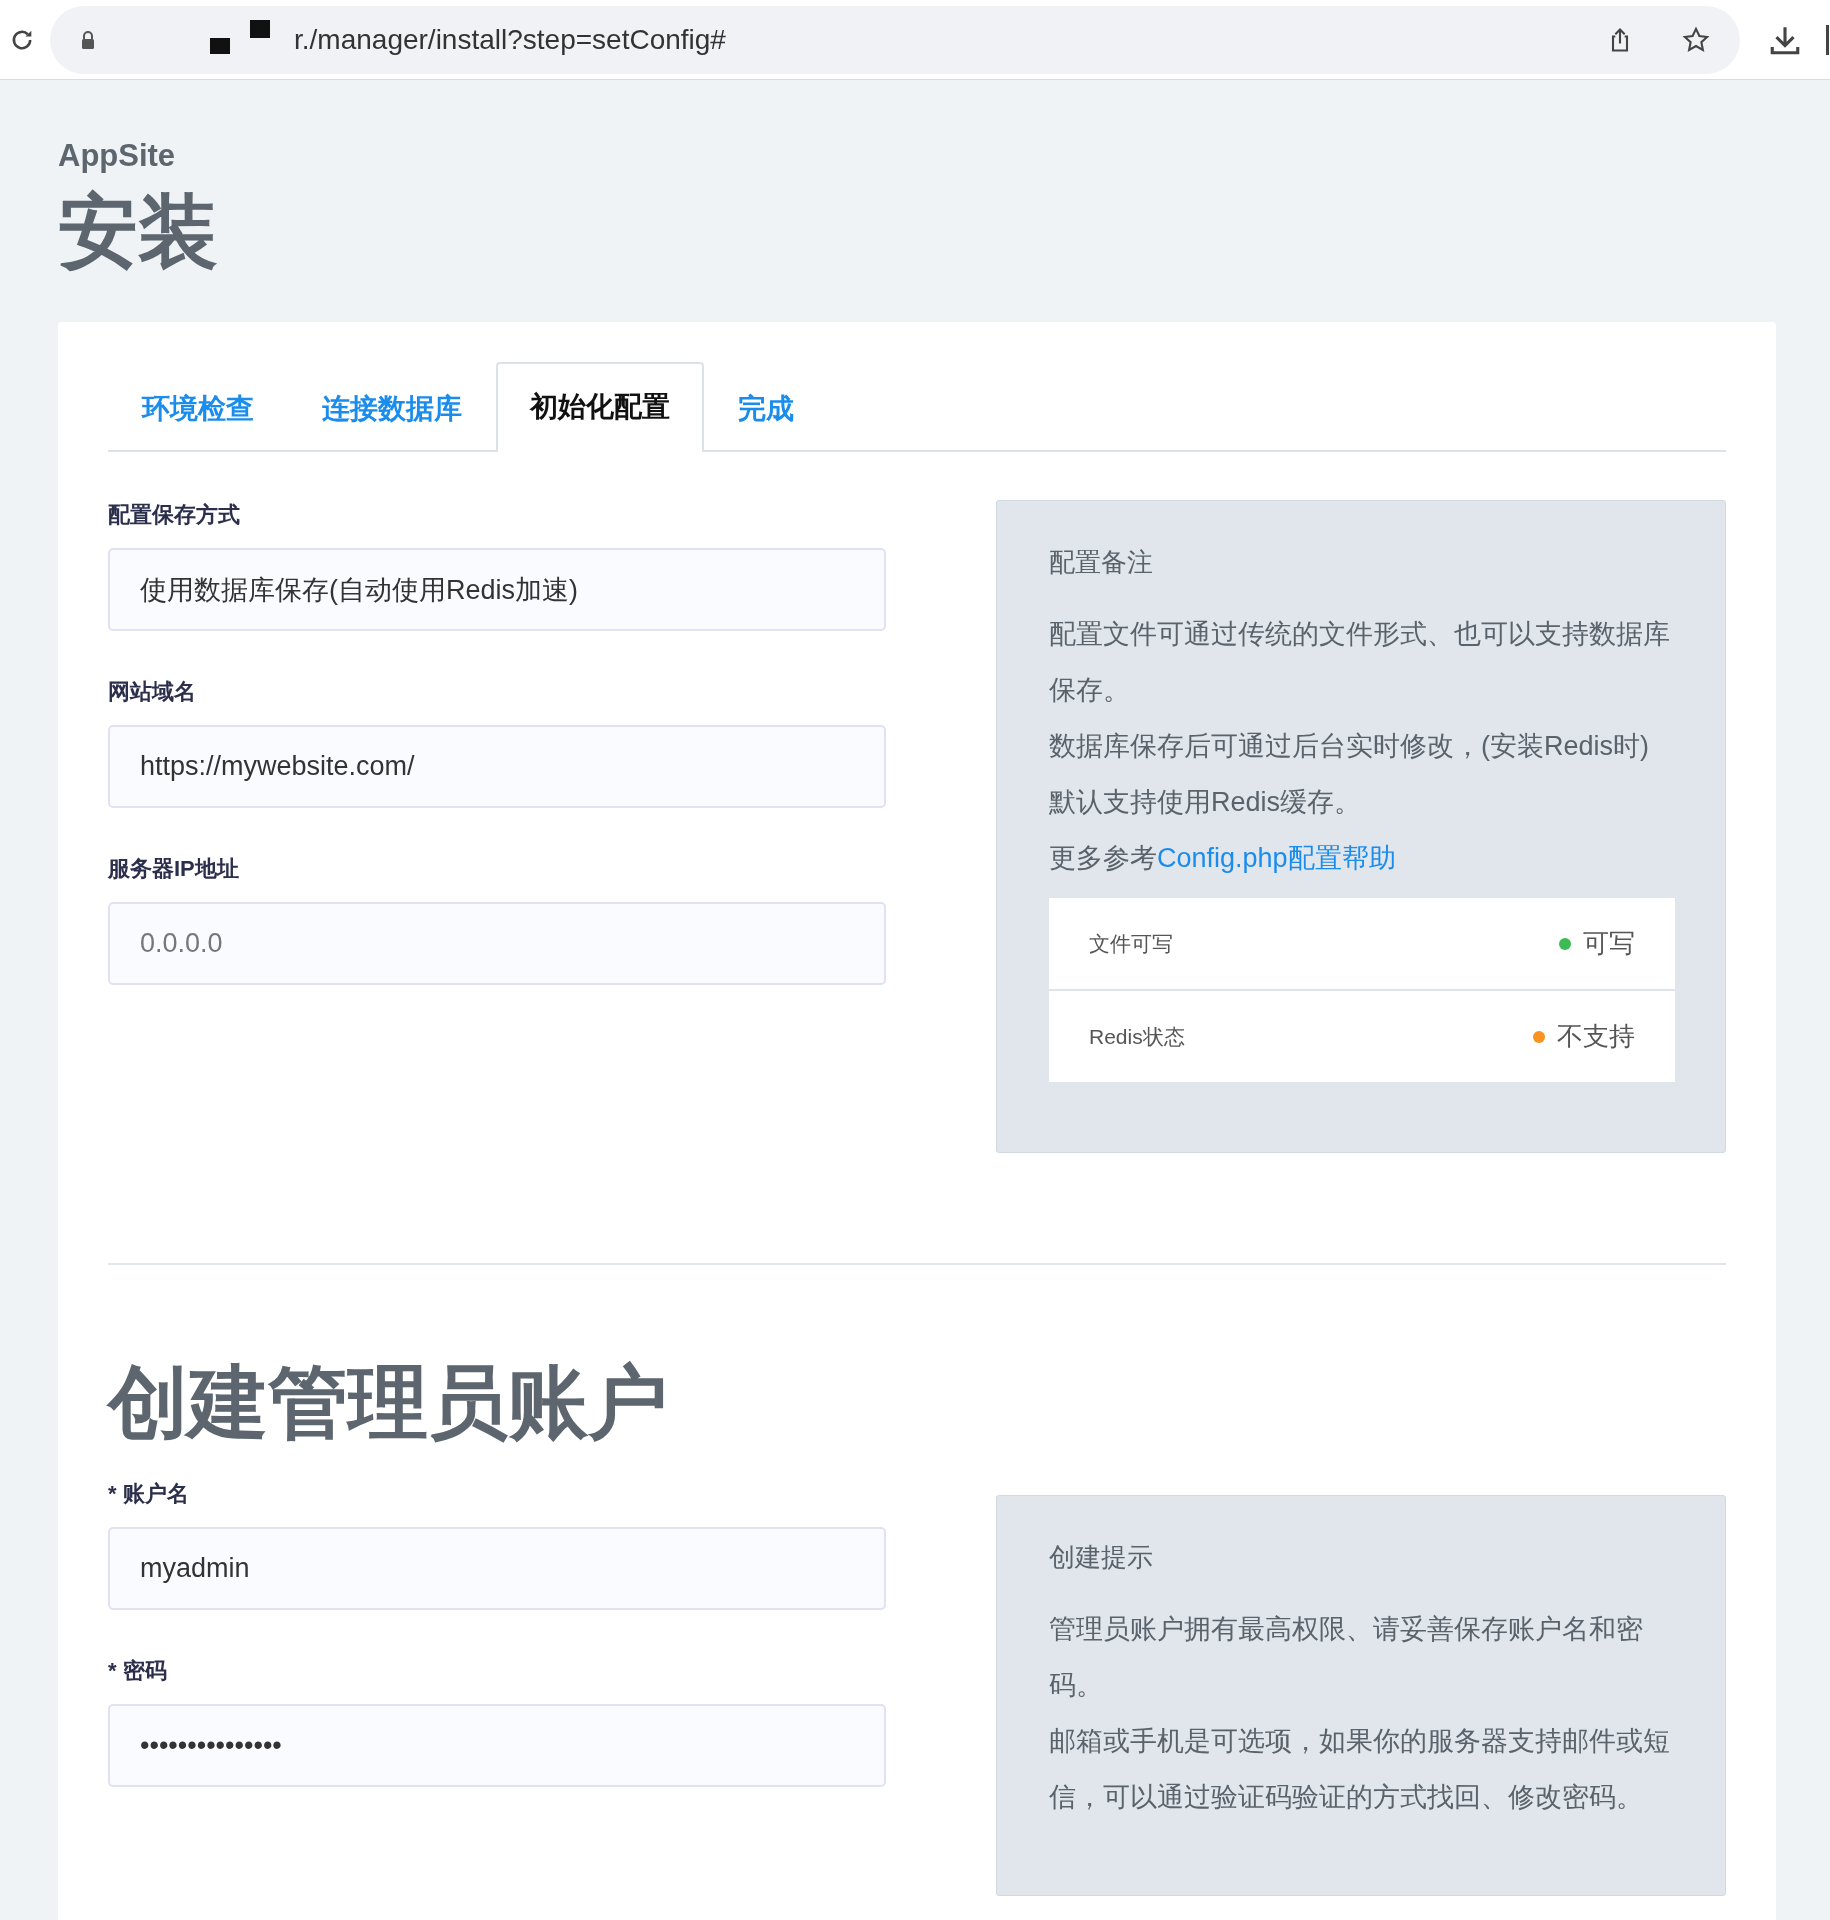 This screenshot has width=1830, height=1920. Describe the element at coordinates (1349, 774) in the screenshot. I see `note-text: 数据库保存后可通过后台实时修改，(安装Redis时)默认支持使用Redis缓存。` at that location.